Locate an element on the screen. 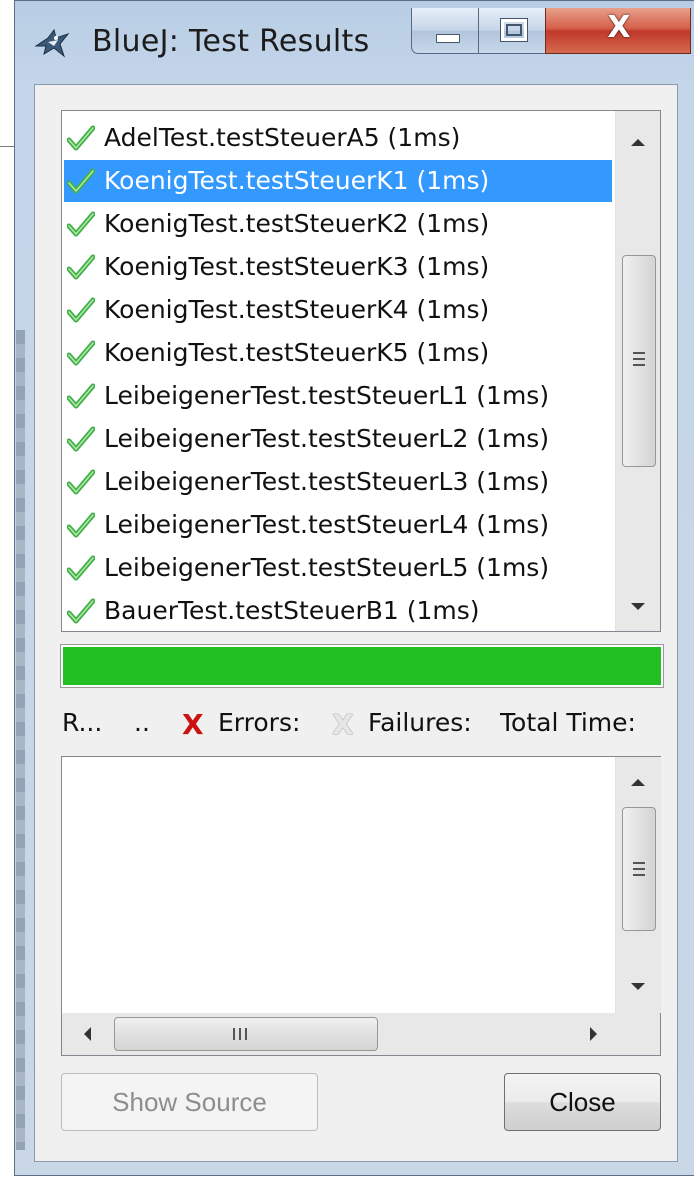 The width and height of the screenshot is (694, 1178). minimize-icon is located at coordinates (448, 38).